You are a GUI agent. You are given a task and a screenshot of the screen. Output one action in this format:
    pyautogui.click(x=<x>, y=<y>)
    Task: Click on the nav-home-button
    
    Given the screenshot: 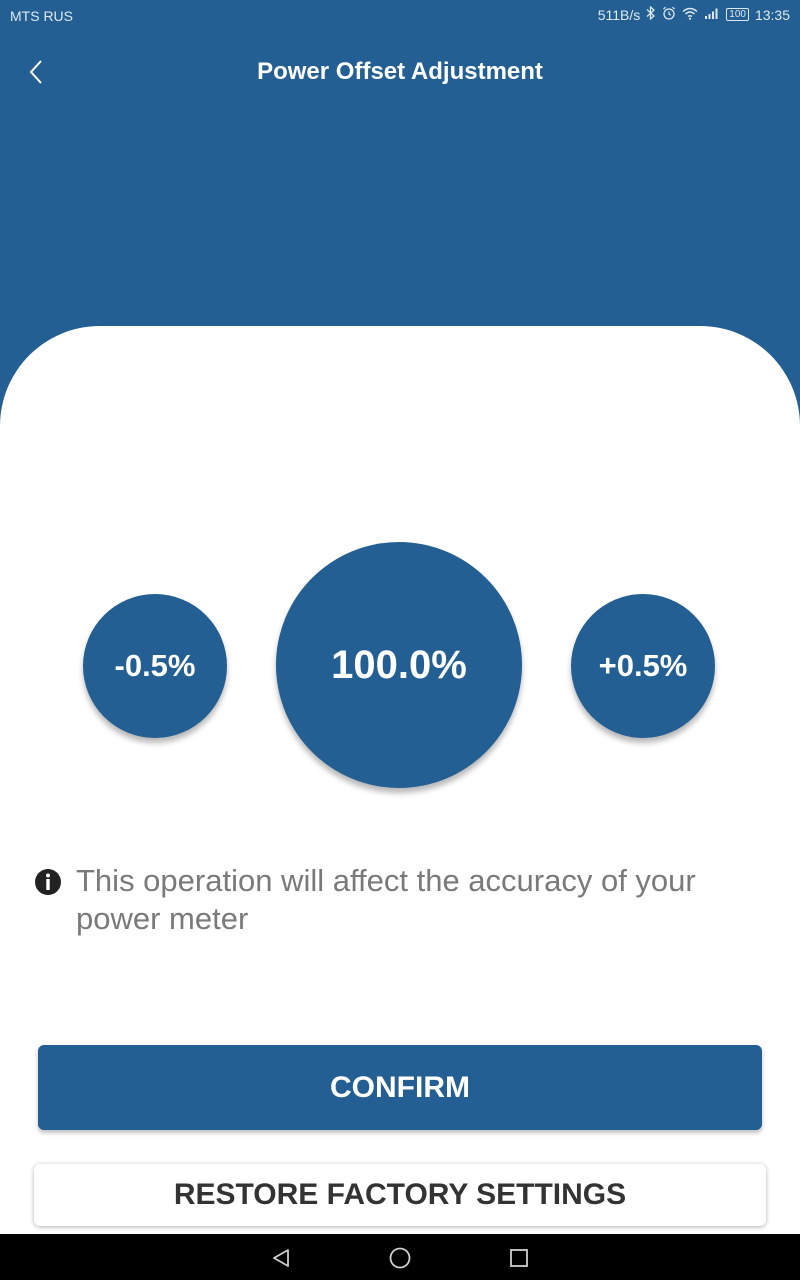 What is the action you would take?
    pyautogui.click(x=400, y=1258)
    